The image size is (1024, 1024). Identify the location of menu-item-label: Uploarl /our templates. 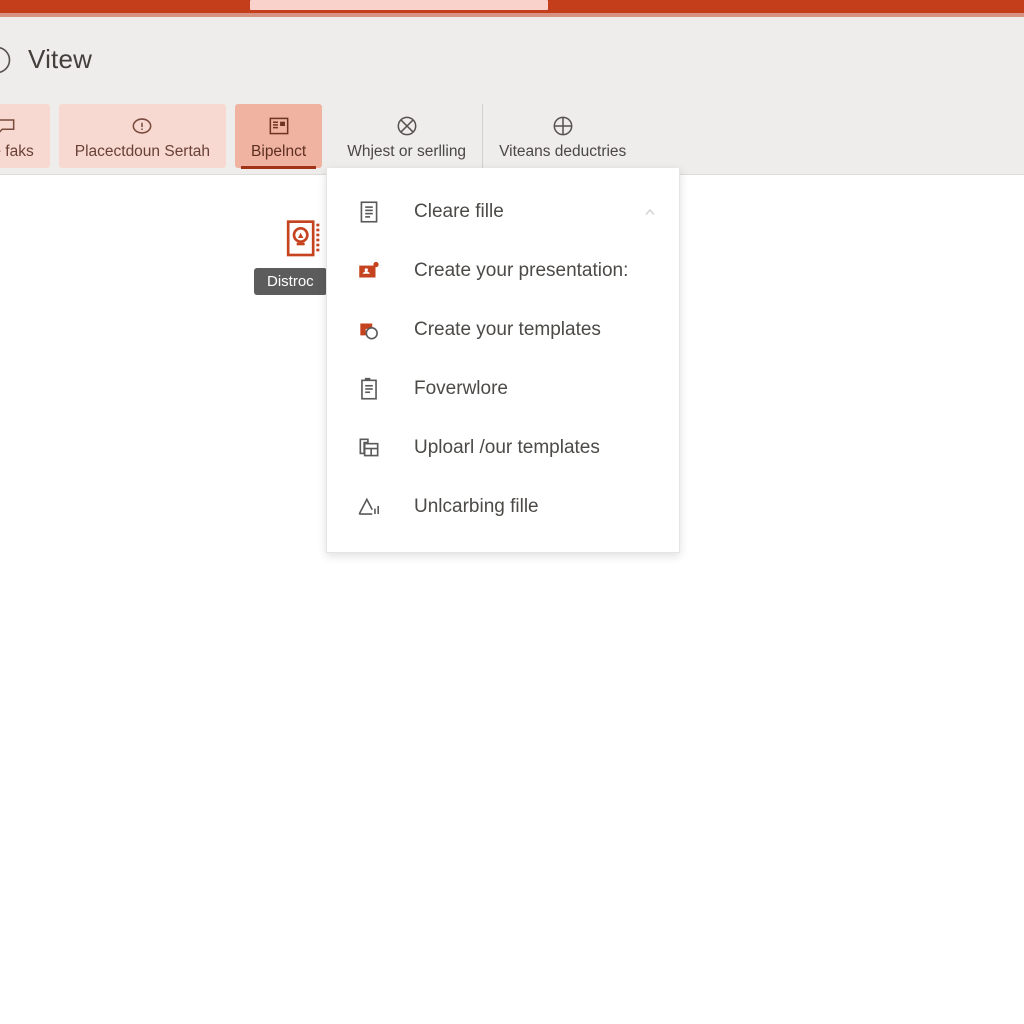
(507, 447).